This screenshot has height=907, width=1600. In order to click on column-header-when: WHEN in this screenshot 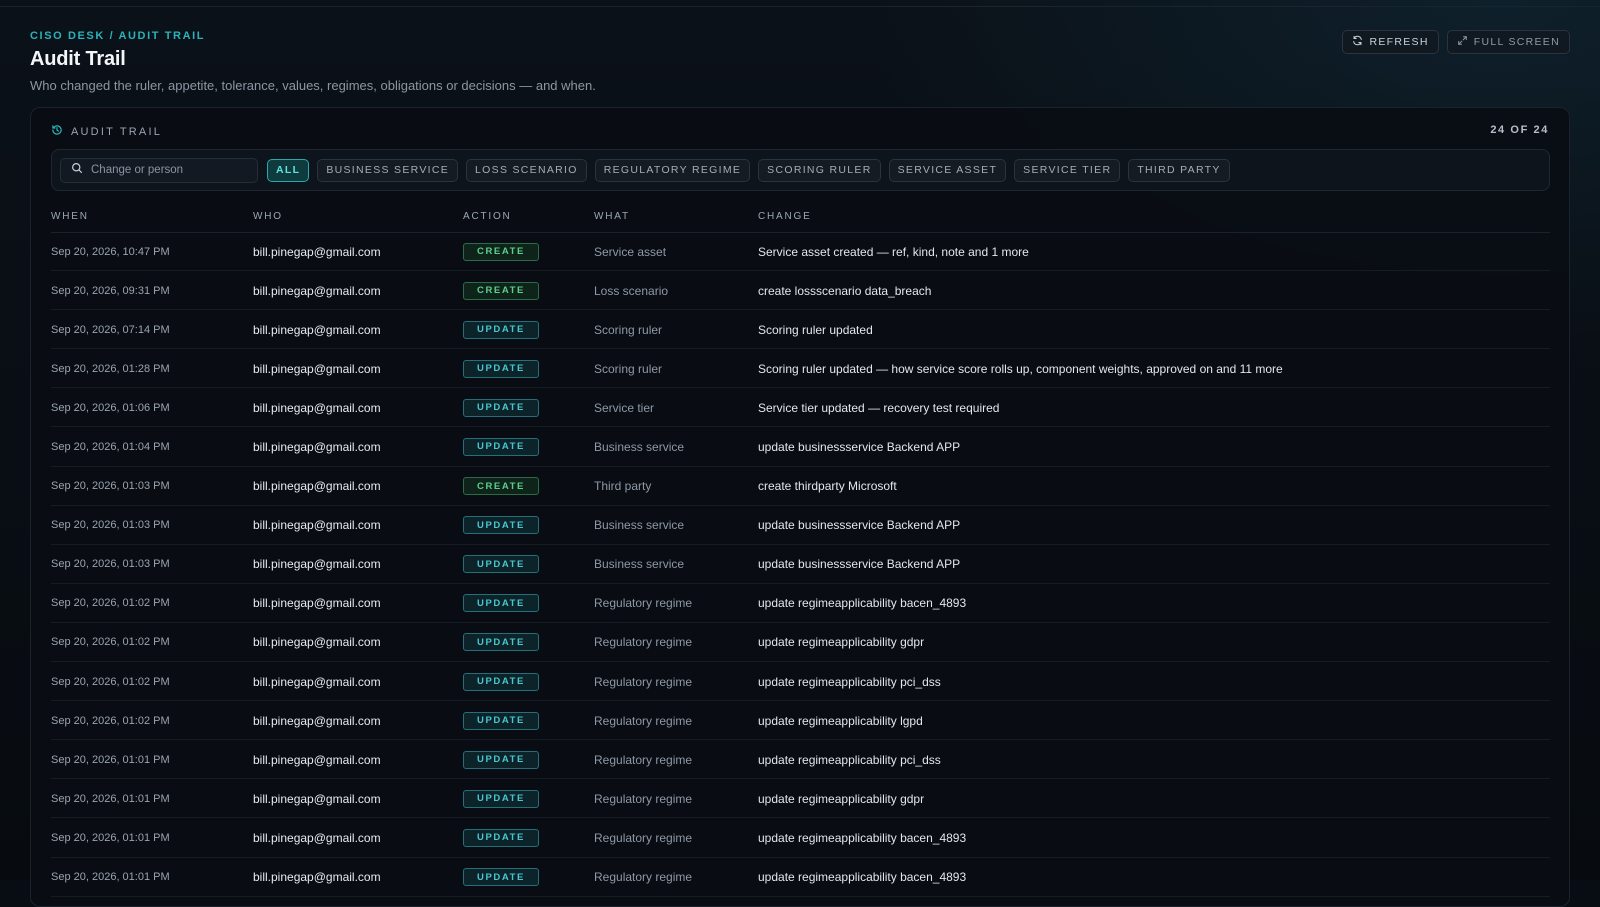, I will do `click(70, 216)`.